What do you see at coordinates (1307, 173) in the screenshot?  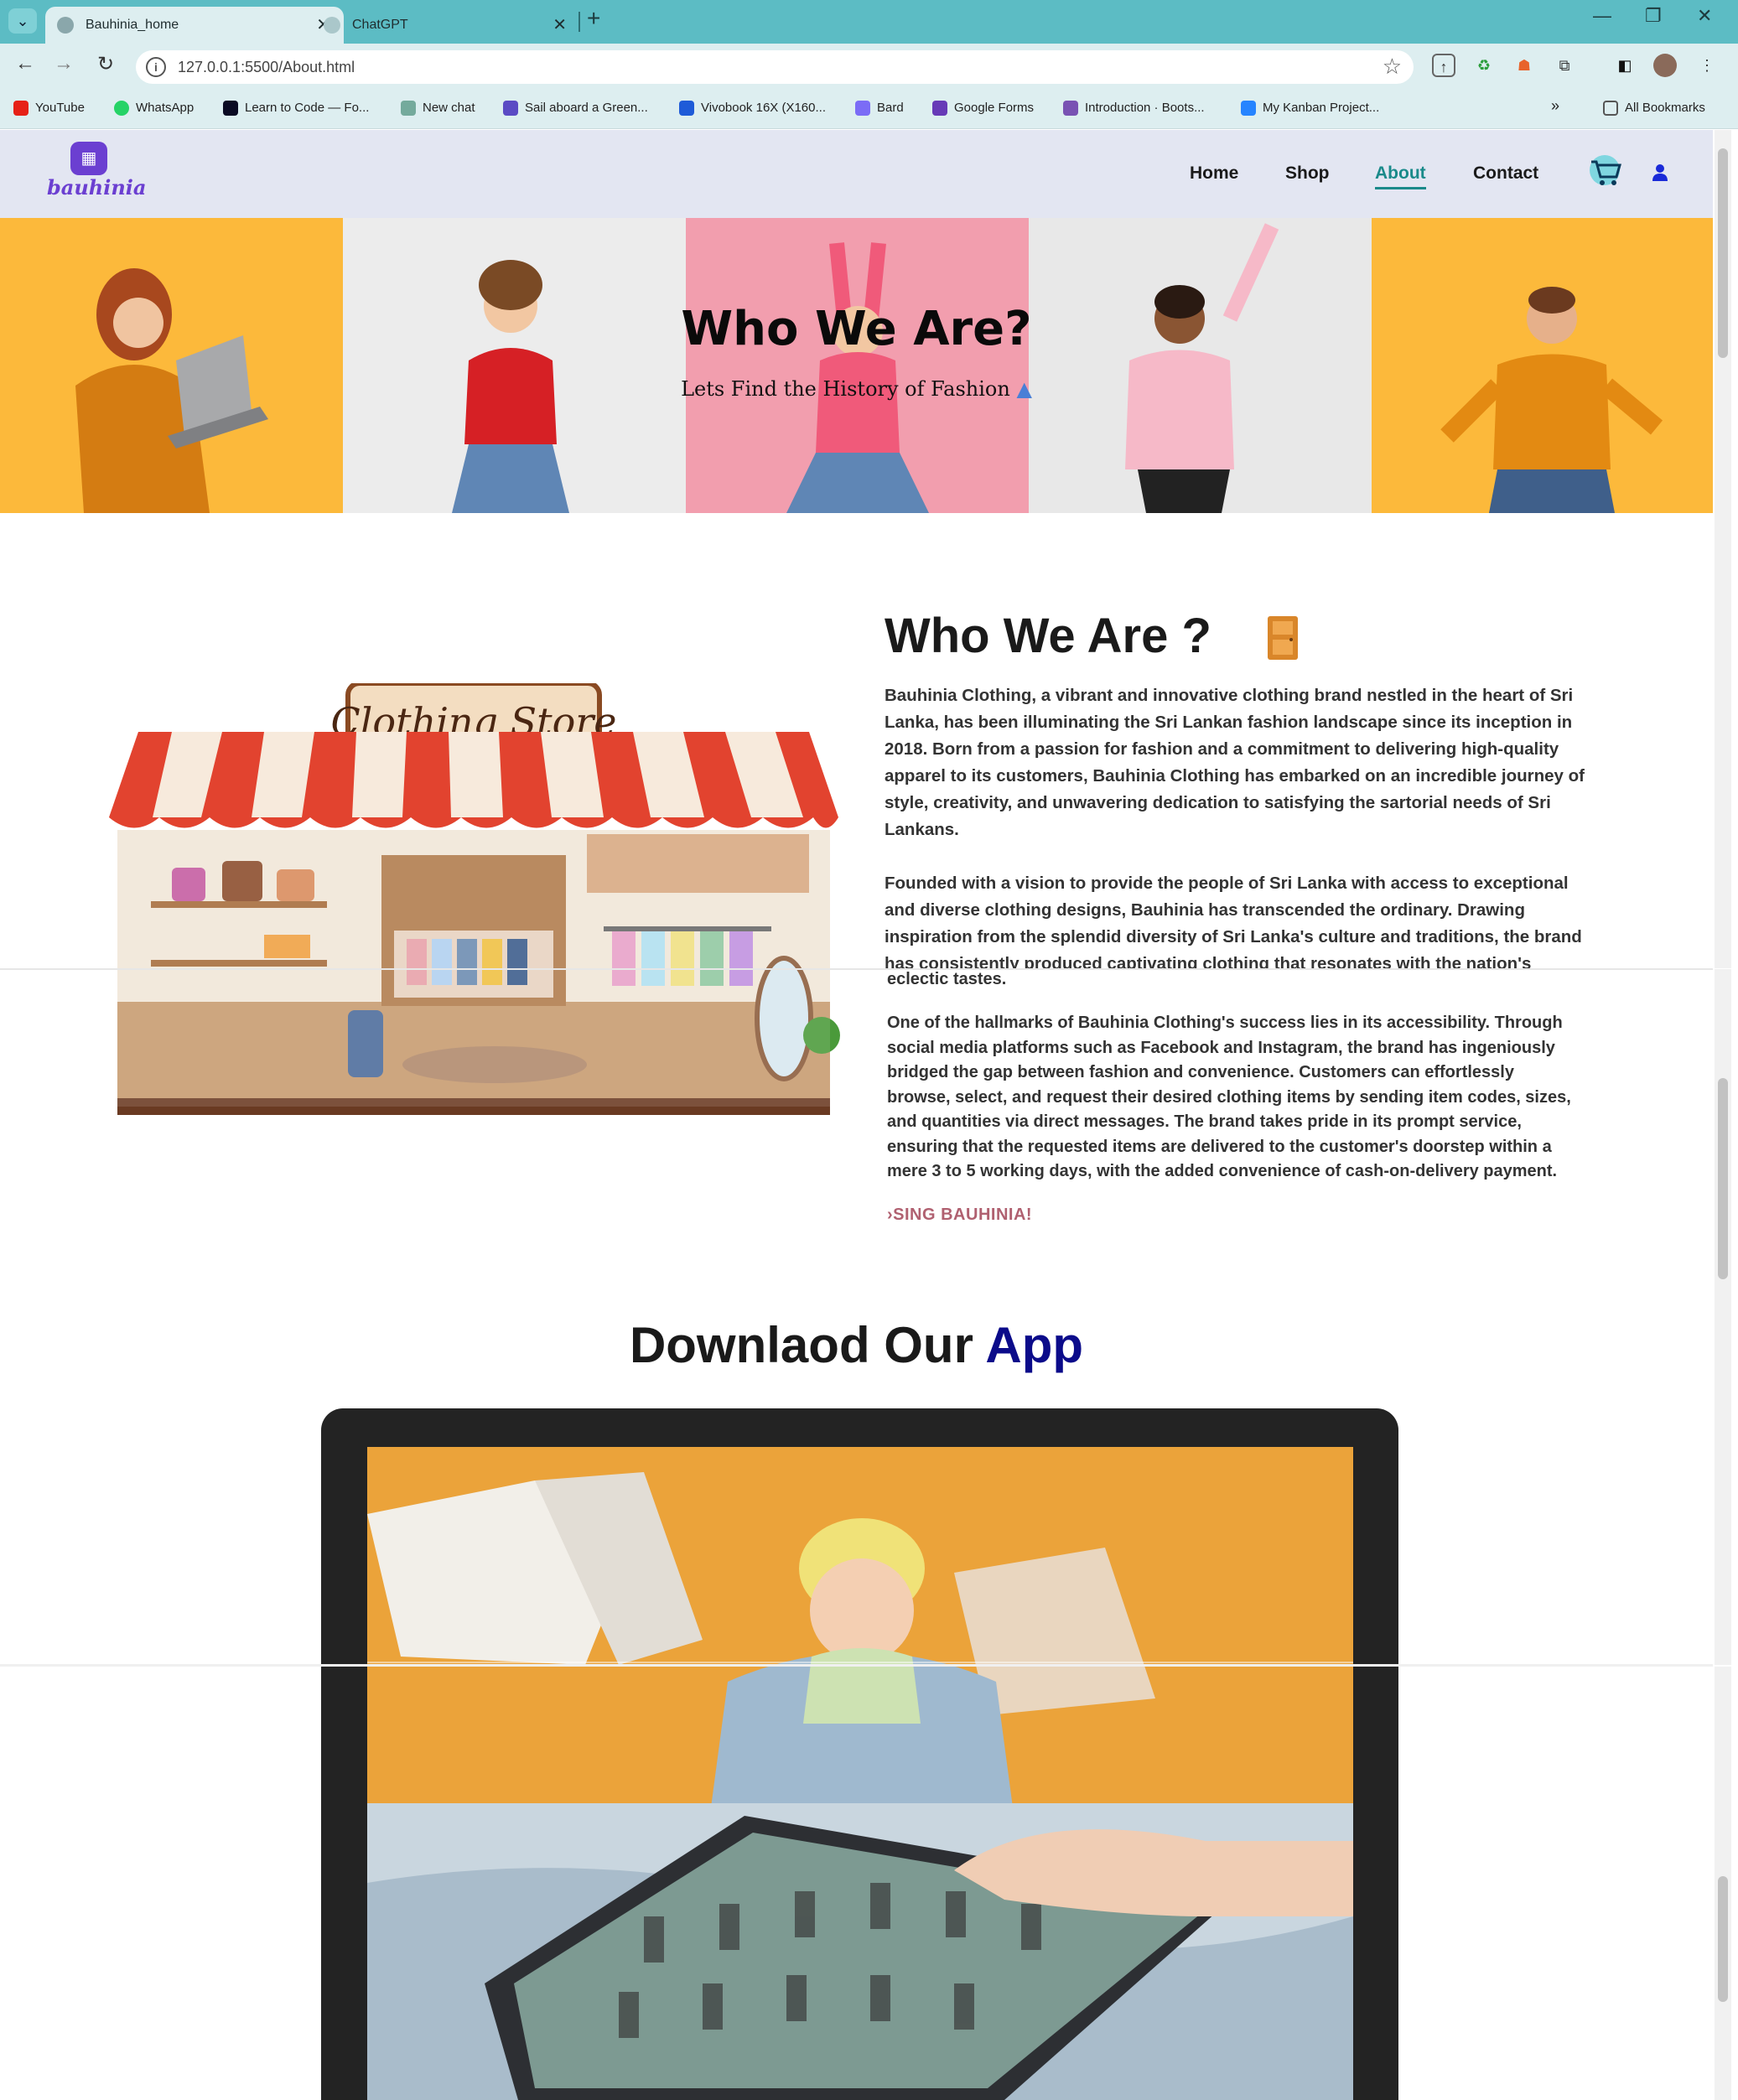 I see `nav-shop: Shop` at bounding box center [1307, 173].